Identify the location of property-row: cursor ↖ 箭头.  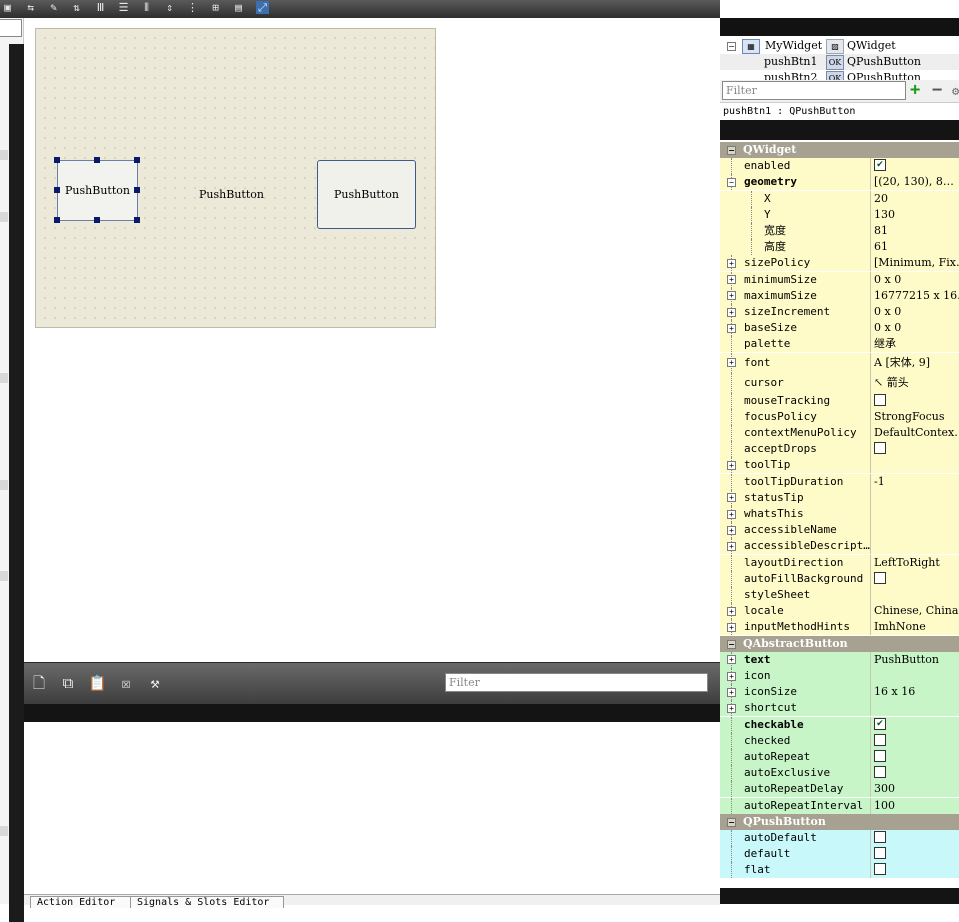
(839, 382).